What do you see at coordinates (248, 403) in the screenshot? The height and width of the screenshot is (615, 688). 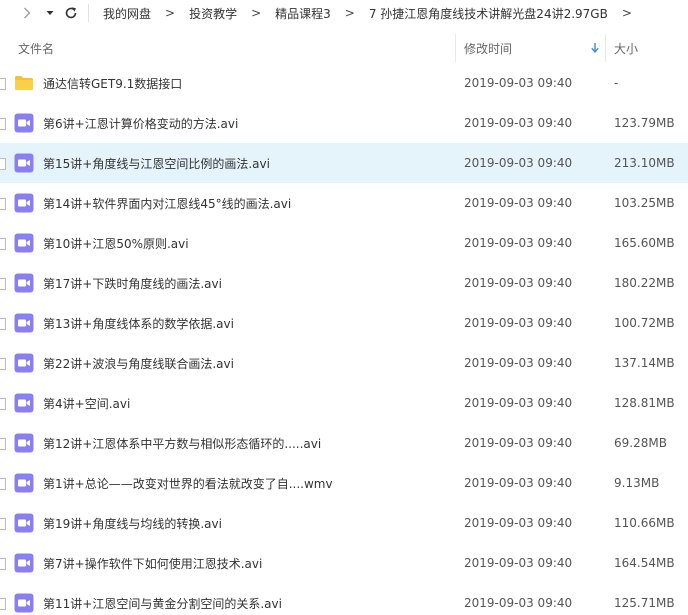 I see `file-name: 第4讲+空间.avi` at bounding box center [248, 403].